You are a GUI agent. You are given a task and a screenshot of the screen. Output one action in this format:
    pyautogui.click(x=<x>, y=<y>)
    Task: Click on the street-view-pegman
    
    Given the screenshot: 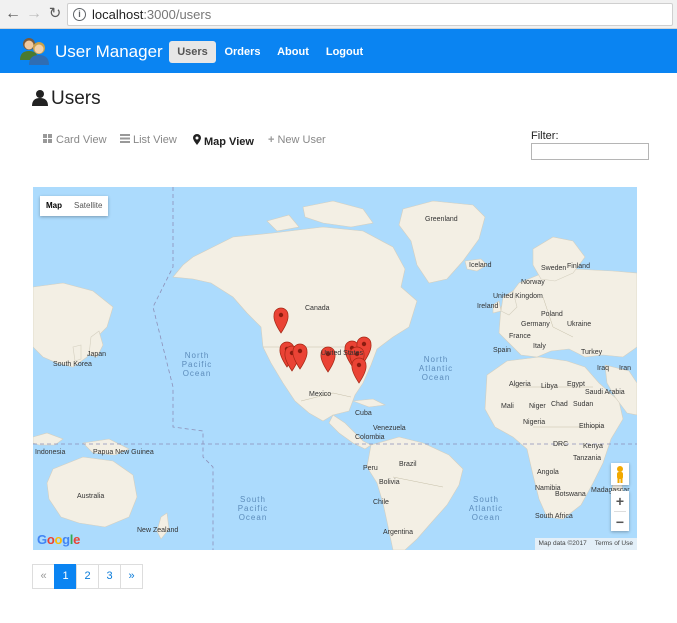 What is the action you would take?
    pyautogui.click(x=620, y=474)
    